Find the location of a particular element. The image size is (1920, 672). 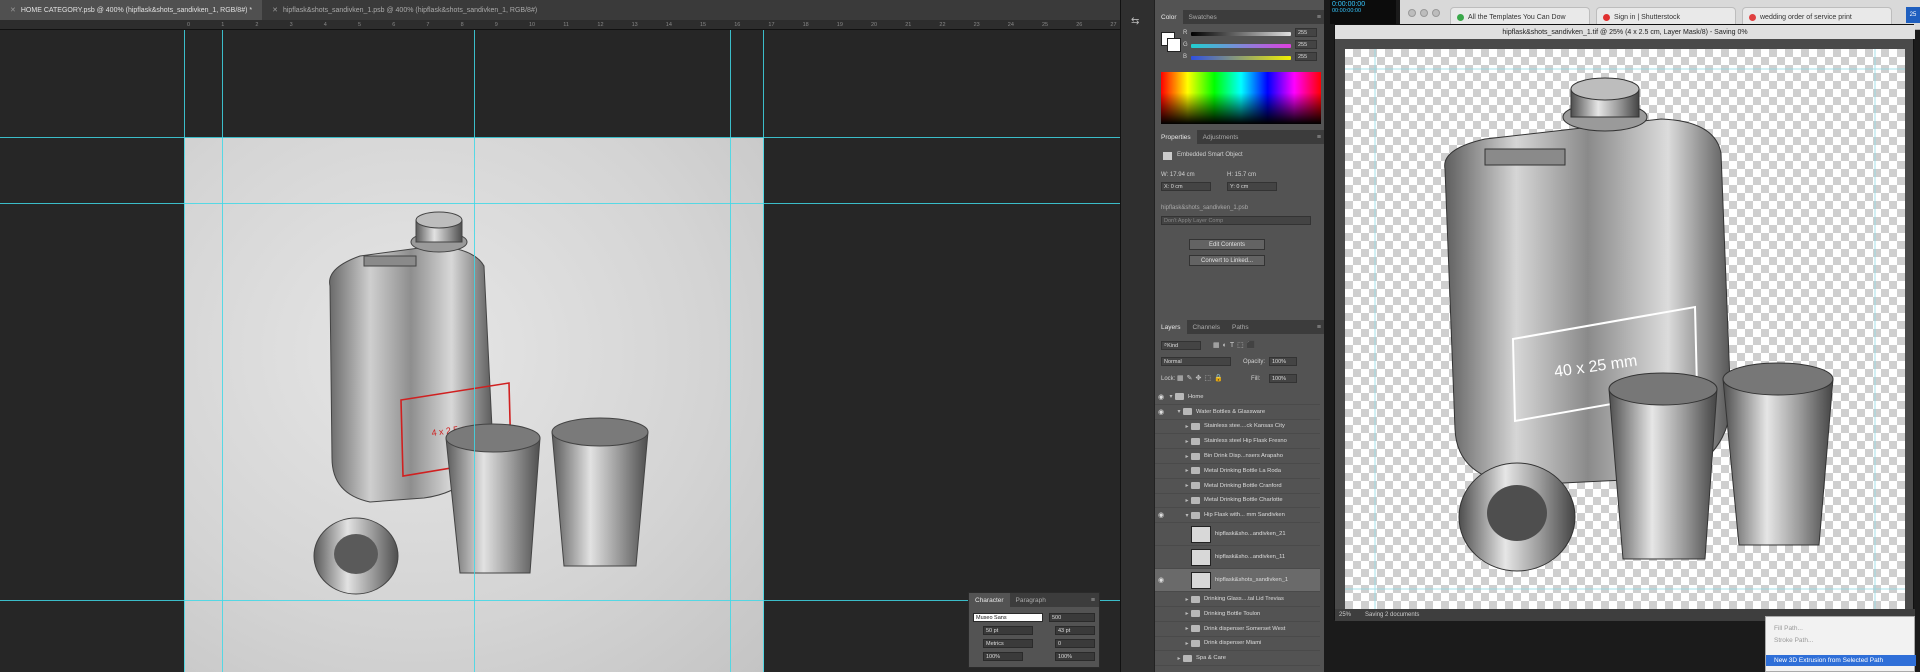

blend-mode-select: Normal is located at coordinates (1196, 361).